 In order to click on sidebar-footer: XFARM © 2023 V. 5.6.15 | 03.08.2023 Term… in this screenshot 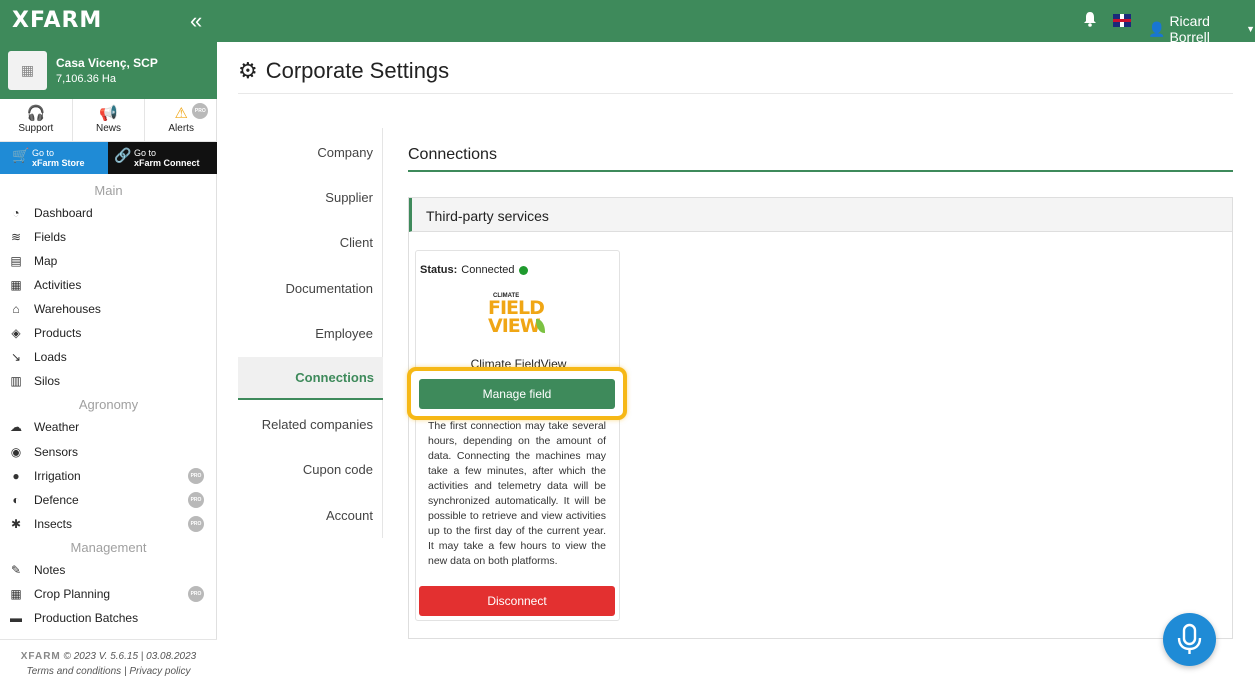, I will do `click(108, 662)`.